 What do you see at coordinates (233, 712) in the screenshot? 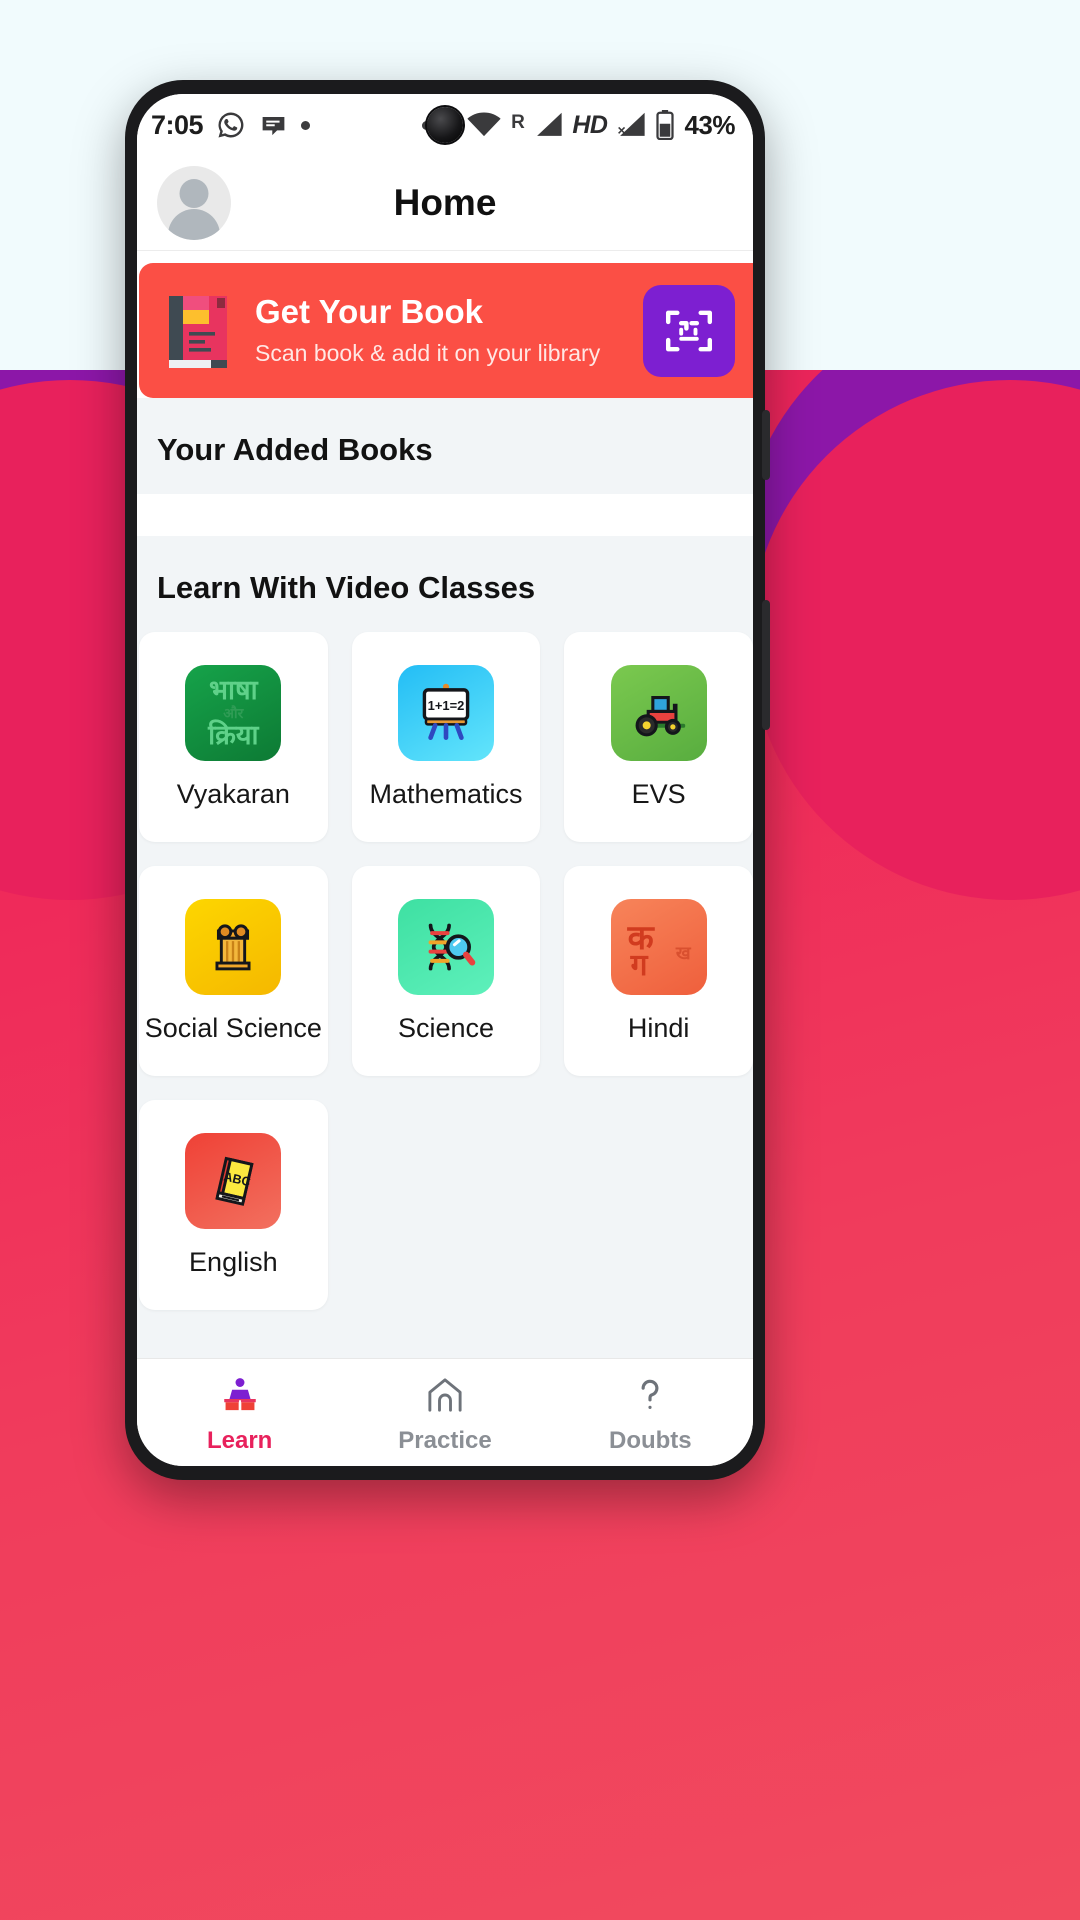
I see `hindi-grammar-icon: भाषा और क्रिया` at bounding box center [233, 712].